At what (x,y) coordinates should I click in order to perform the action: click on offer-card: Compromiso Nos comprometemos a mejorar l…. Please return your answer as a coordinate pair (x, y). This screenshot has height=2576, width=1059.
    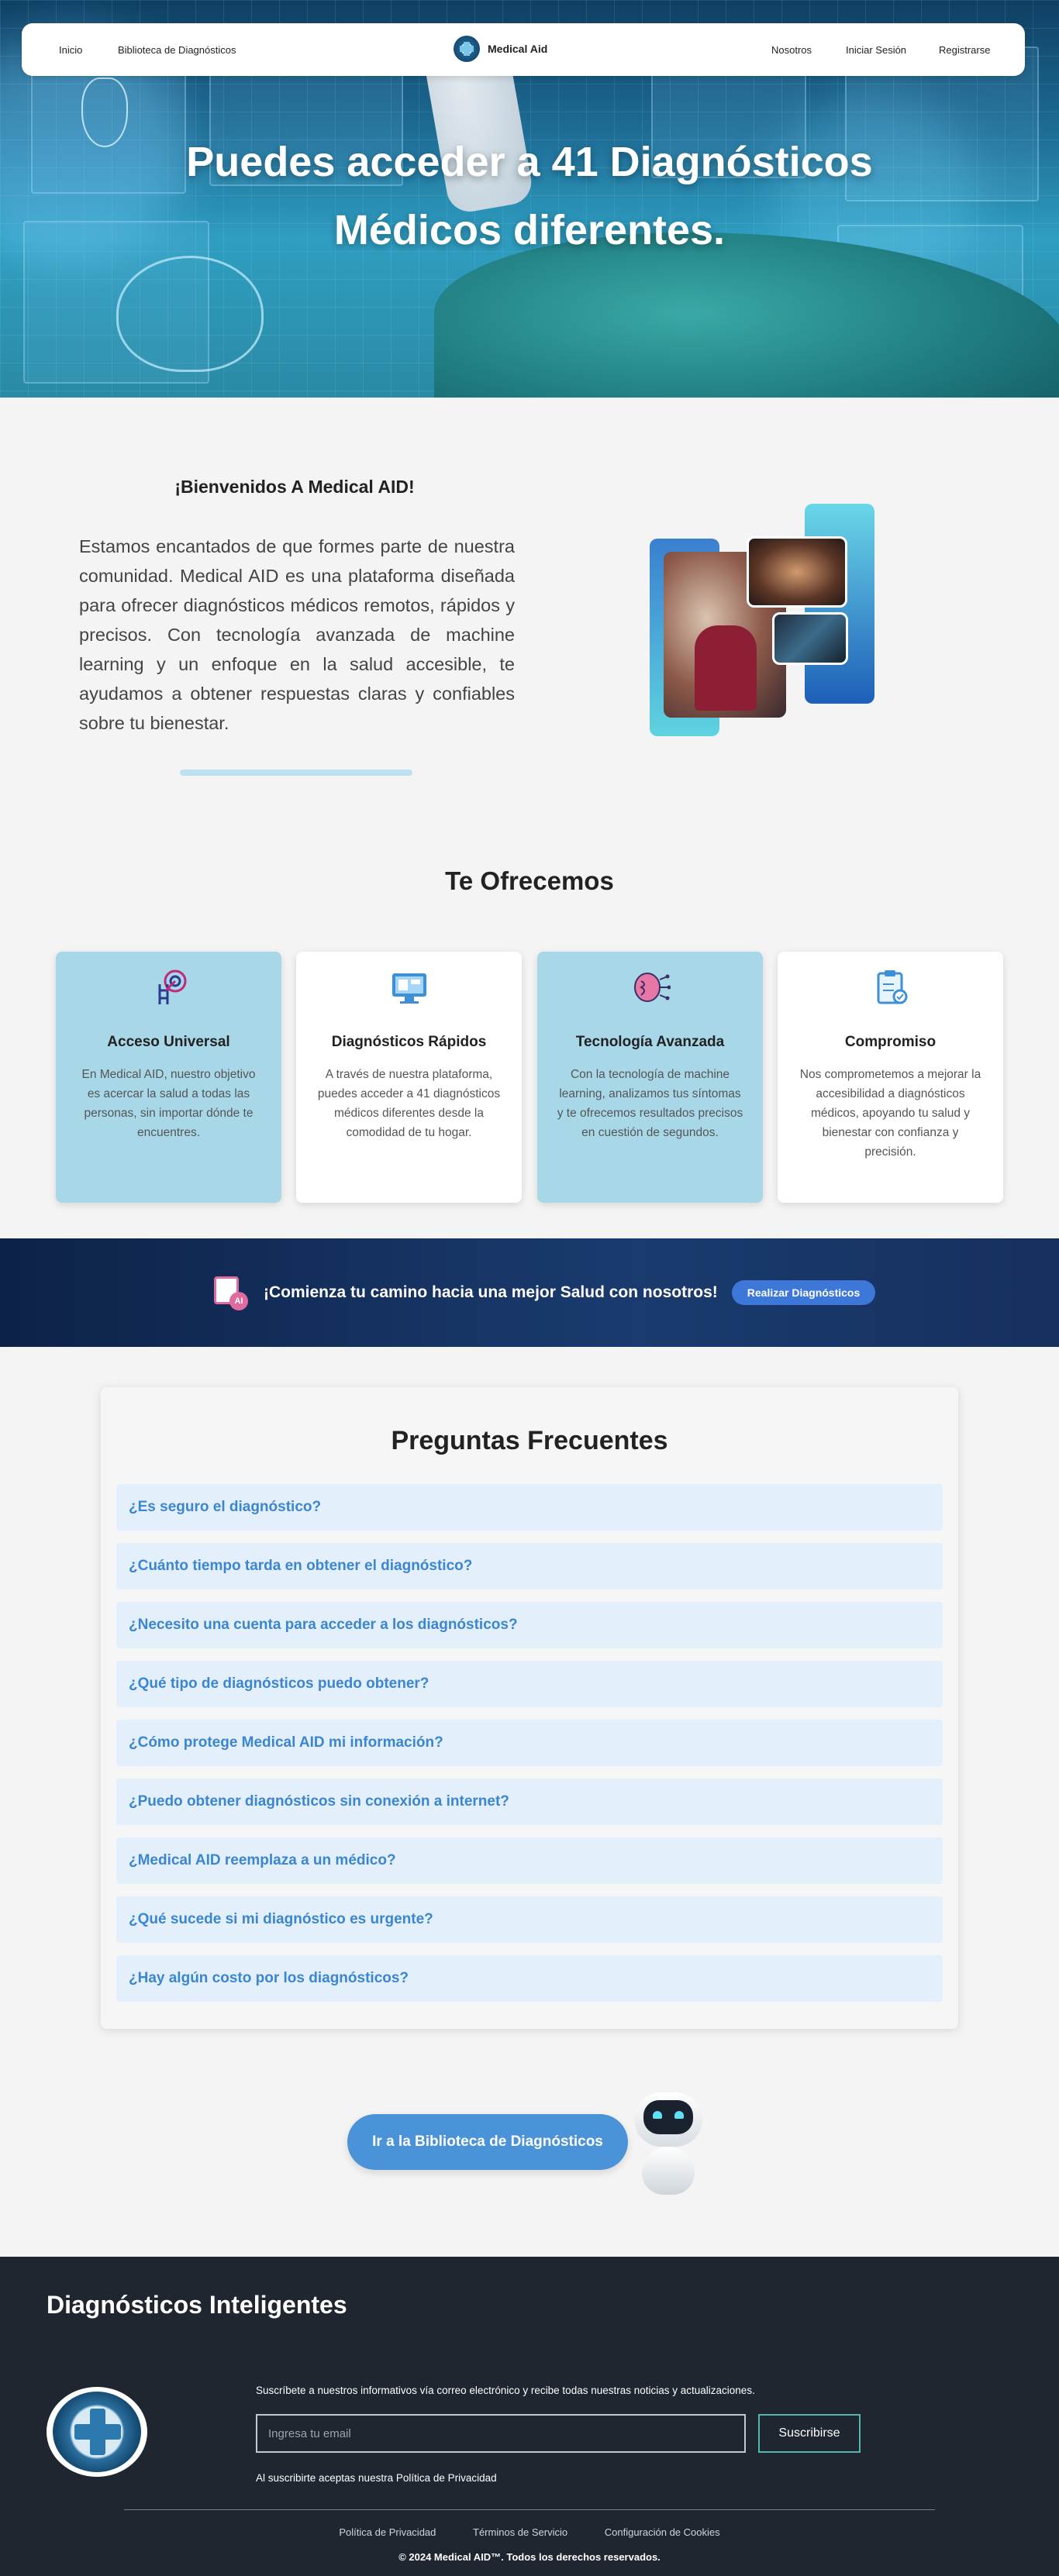
    Looking at the image, I should click on (890, 1077).